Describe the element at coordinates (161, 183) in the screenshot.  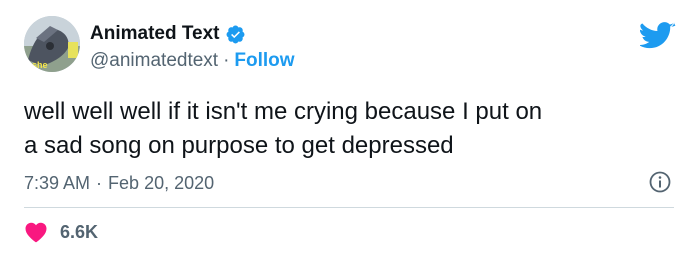
I see `tweet-date: Feb 20, 2020` at that location.